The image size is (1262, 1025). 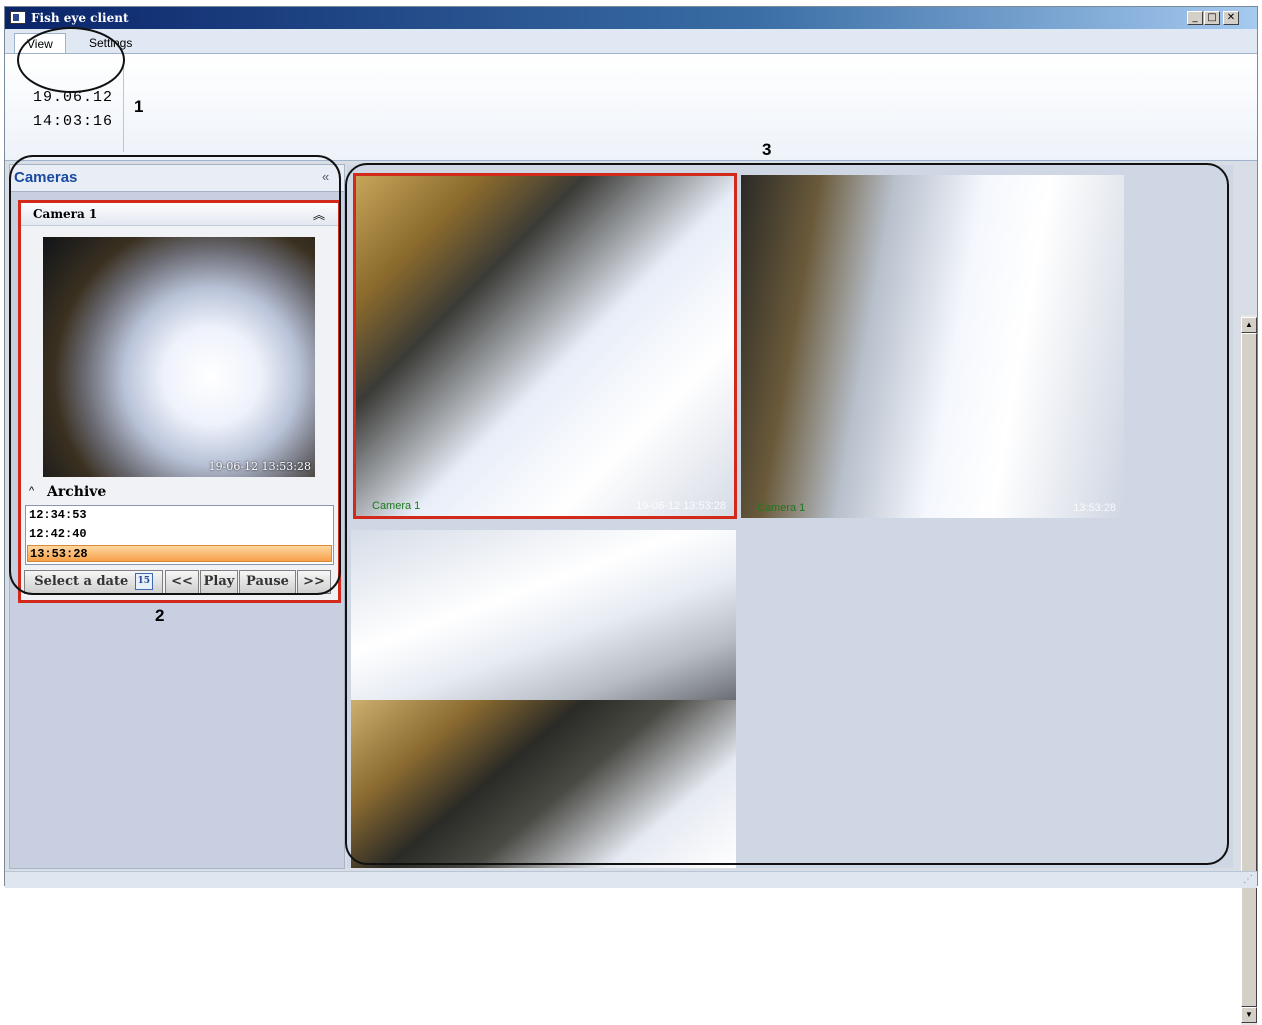 I want to click on current-time: 14:03:16, so click(x=73, y=121).